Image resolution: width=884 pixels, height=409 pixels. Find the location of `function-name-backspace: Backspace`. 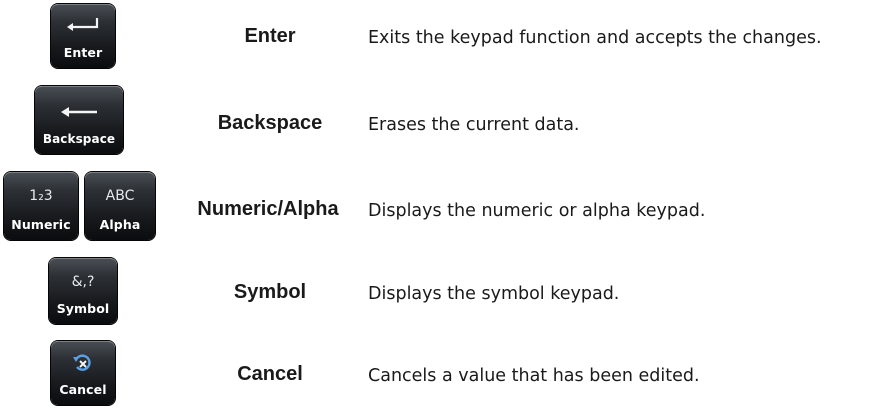

function-name-backspace: Backspace is located at coordinates (270, 123).